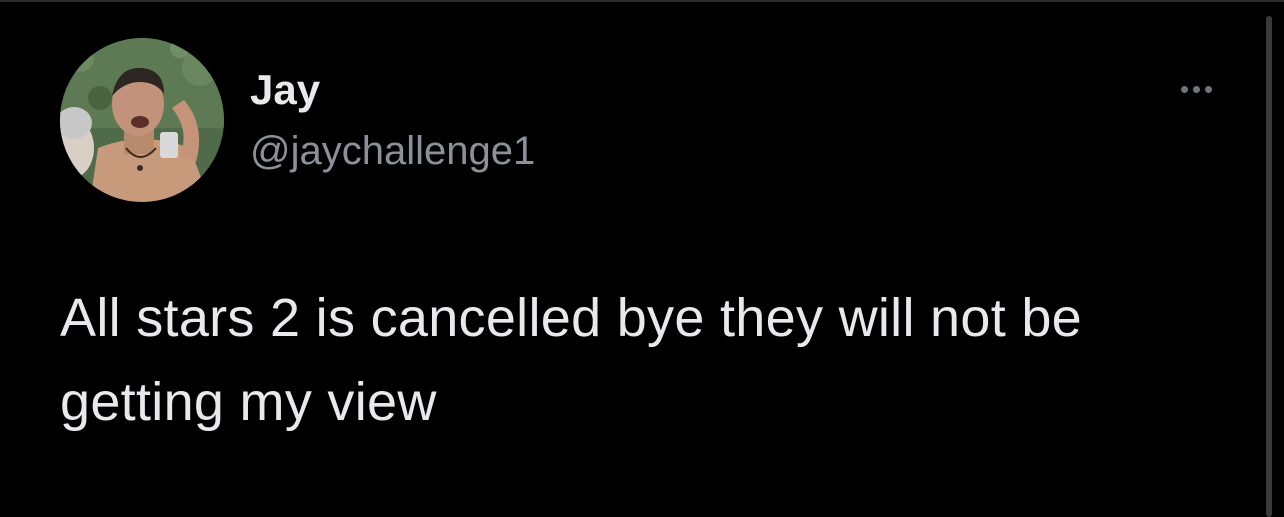 Image resolution: width=1284 pixels, height=517 pixels. Describe the element at coordinates (392, 151) in the screenshot. I see `author-handle: @jaychallenge1` at that location.